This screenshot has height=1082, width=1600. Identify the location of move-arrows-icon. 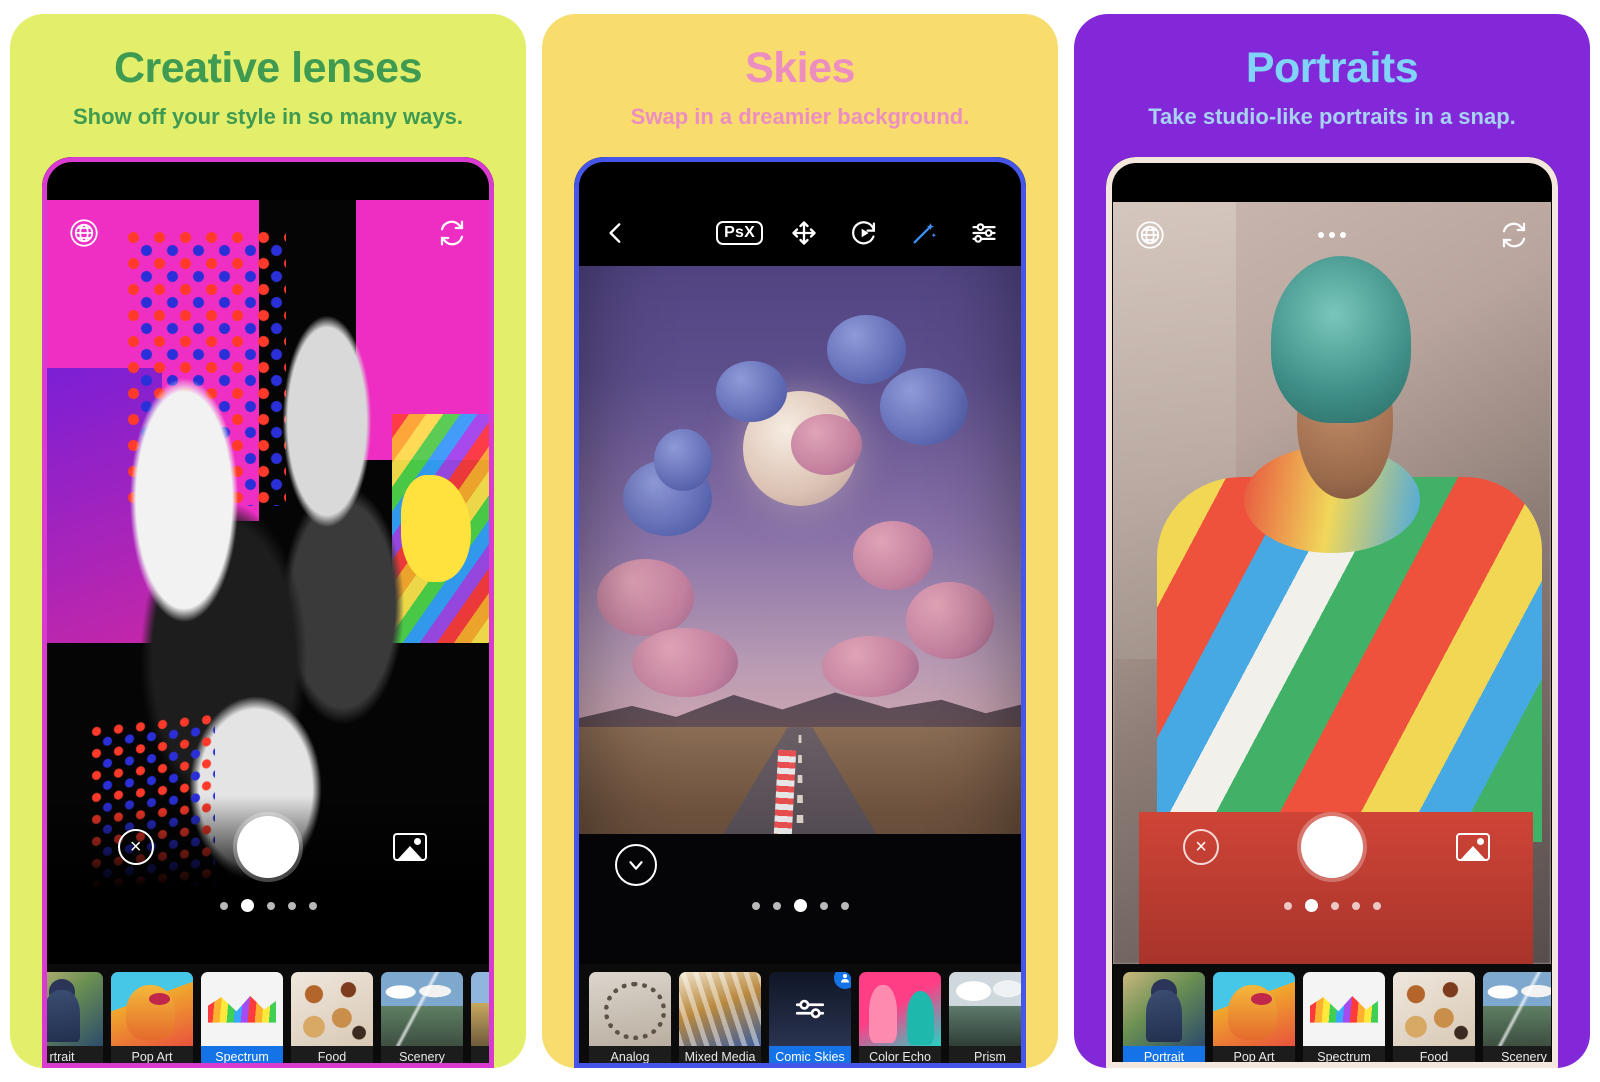
(804, 233).